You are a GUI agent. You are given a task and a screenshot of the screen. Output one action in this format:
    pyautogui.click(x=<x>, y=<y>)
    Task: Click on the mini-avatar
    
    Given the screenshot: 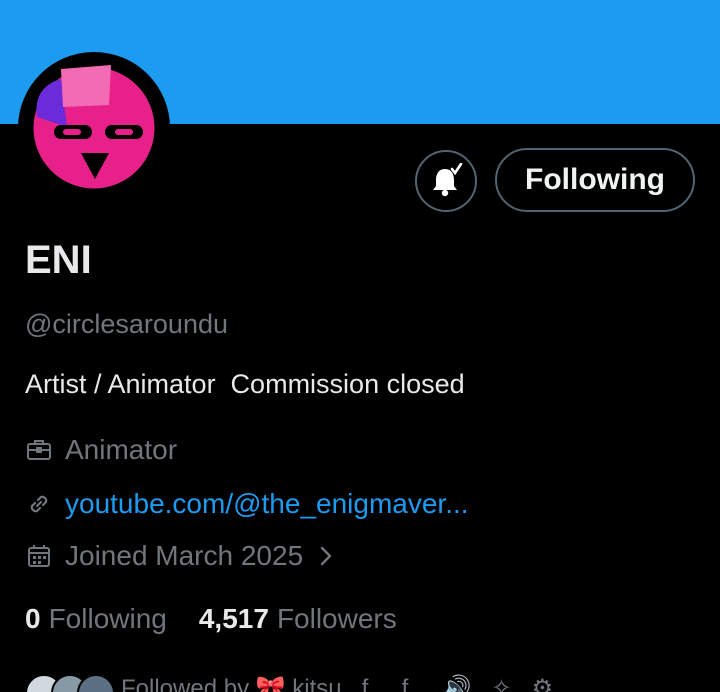 What is the action you would take?
    pyautogui.click(x=96, y=683)
    